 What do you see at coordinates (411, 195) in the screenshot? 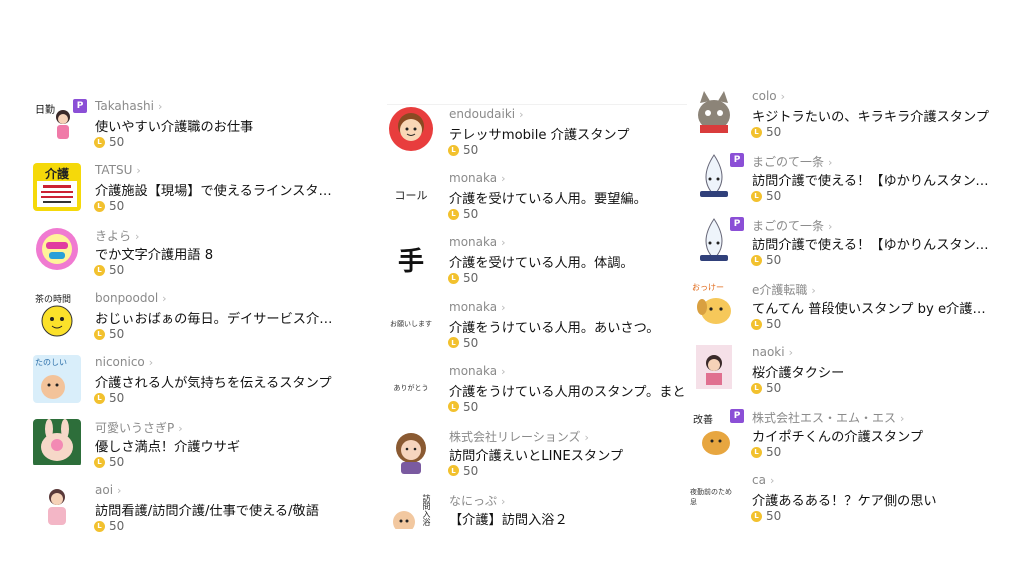
I see `sticker-thumbnail: コール` at bounding box center [411, 195].